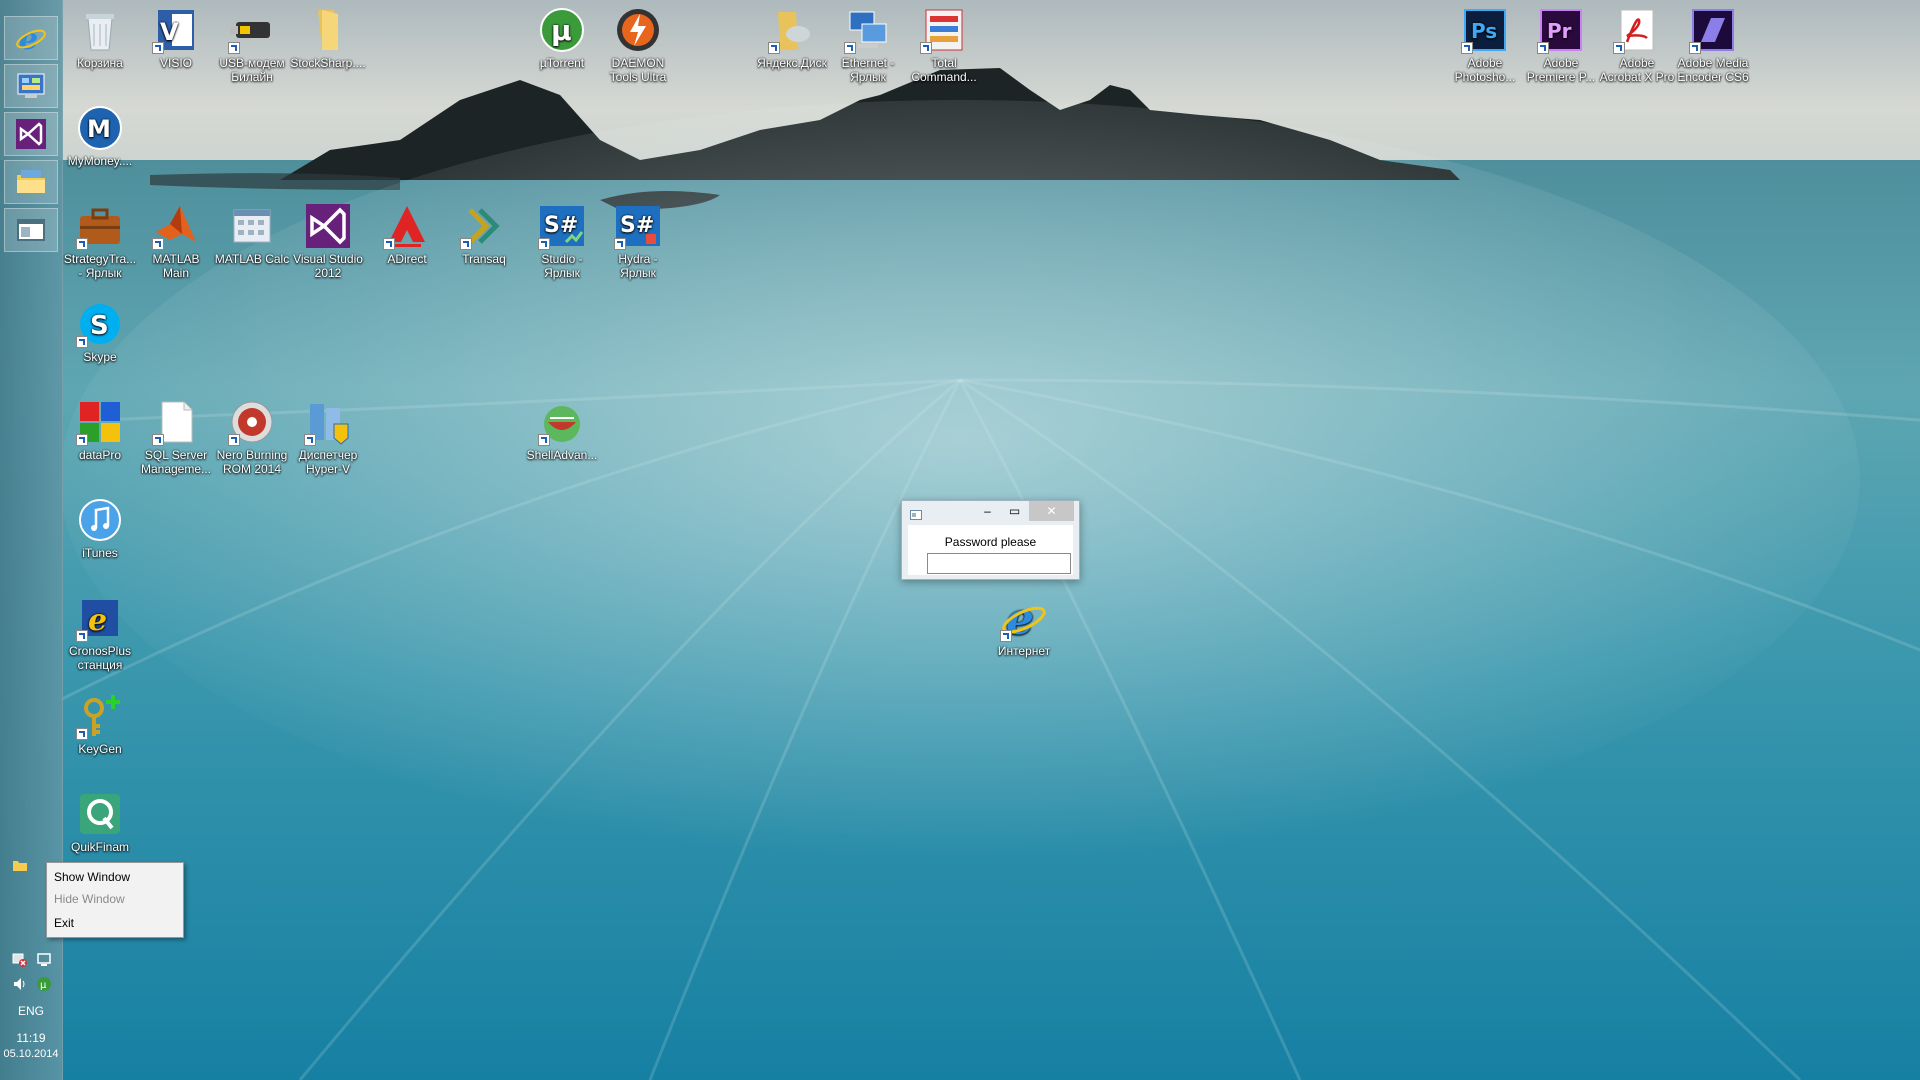 The height and width of the screenshot is (1080, 1920). Describe the element at coordinates (31, 230) in the screenshot. I see `taskbar-window-app-button` at that location.